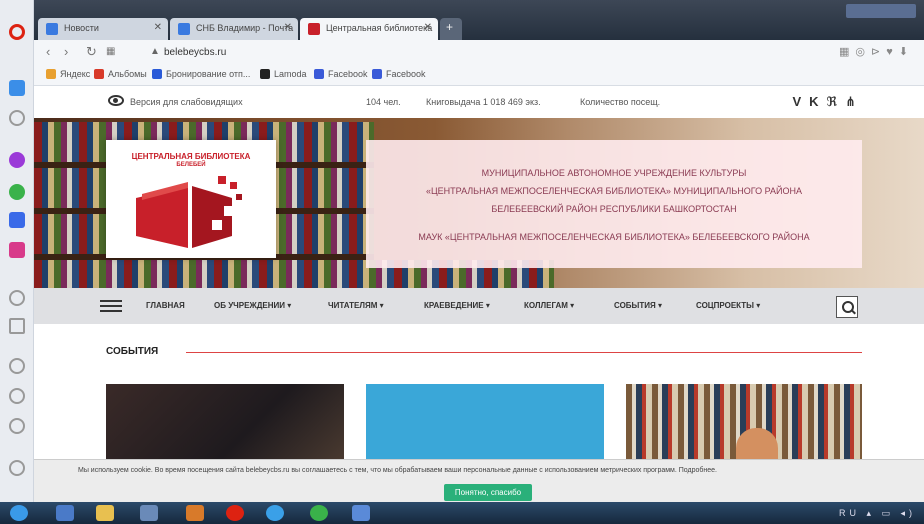 This screenshot has width=924, height=524. Describe the element at coordinates (189, 212) in the screenshot. I see `open-book-icon` at that location.